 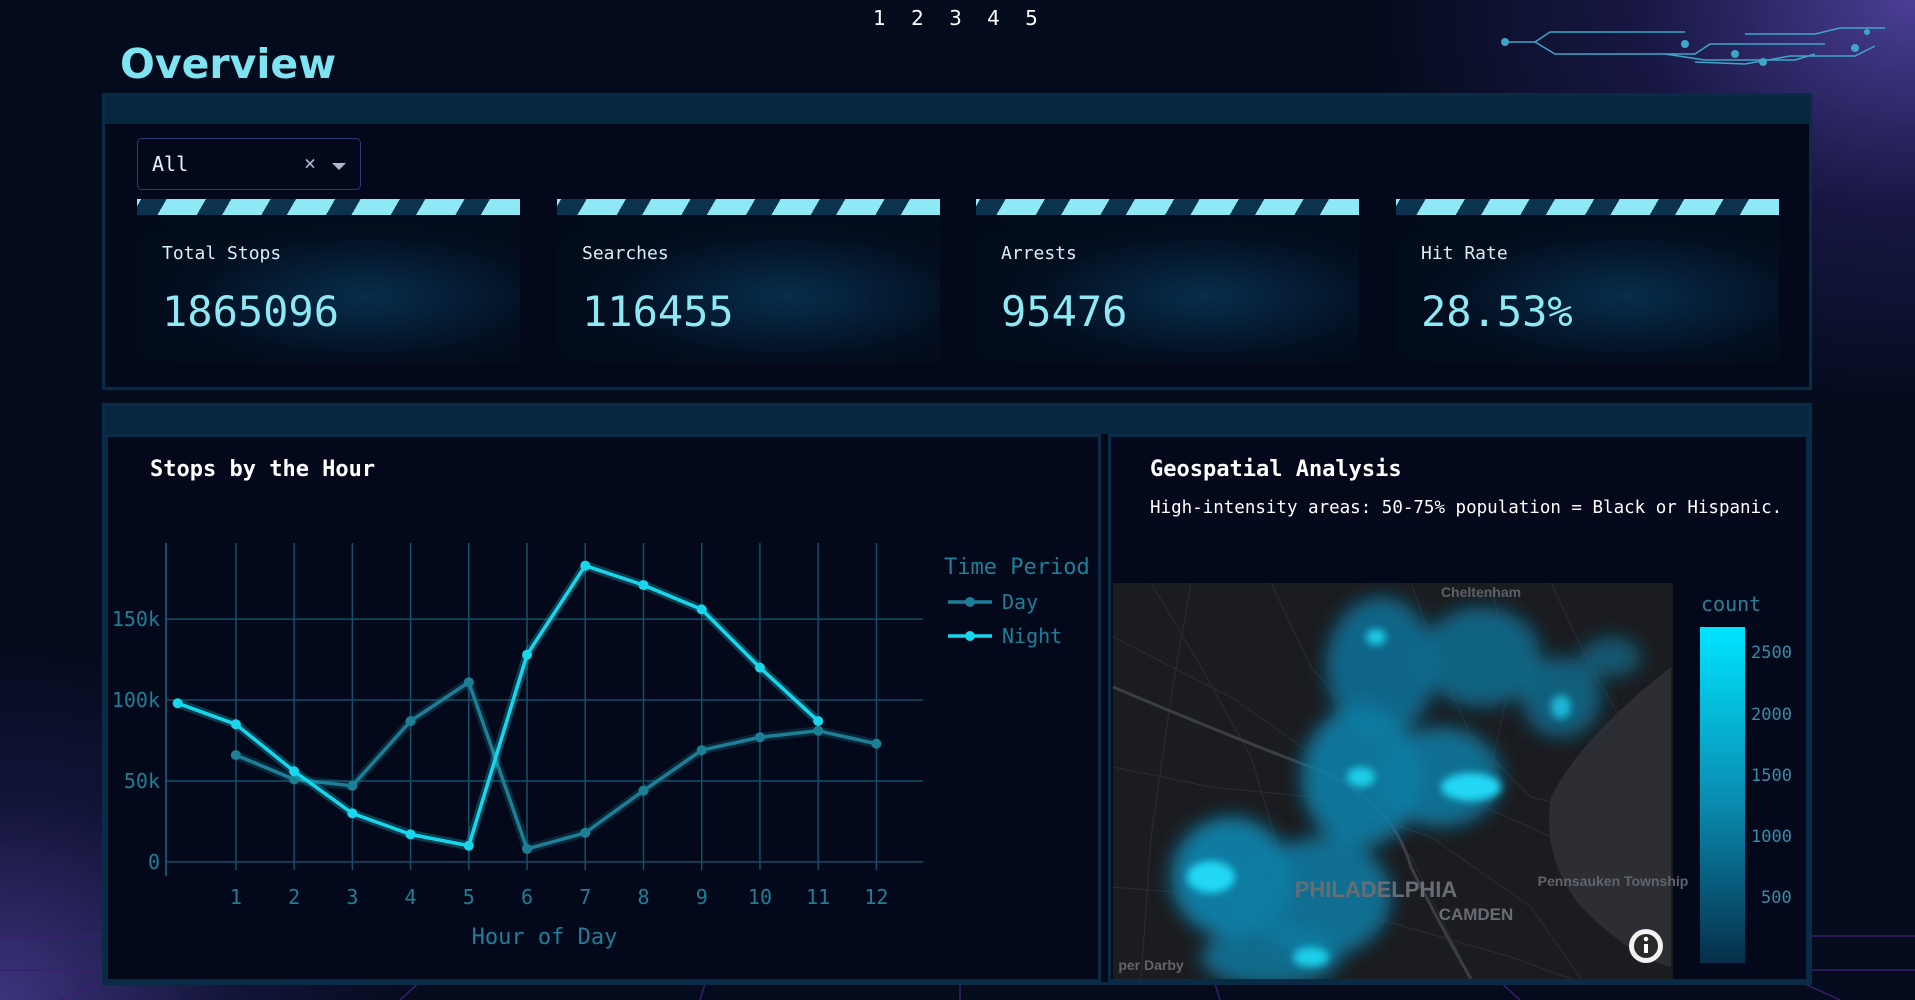 What do you see at coordinates (328, 281) in the screenshot?
I see `kpi-card-total-stops: Total Stops 1865096` at bounding box center [328, 281].